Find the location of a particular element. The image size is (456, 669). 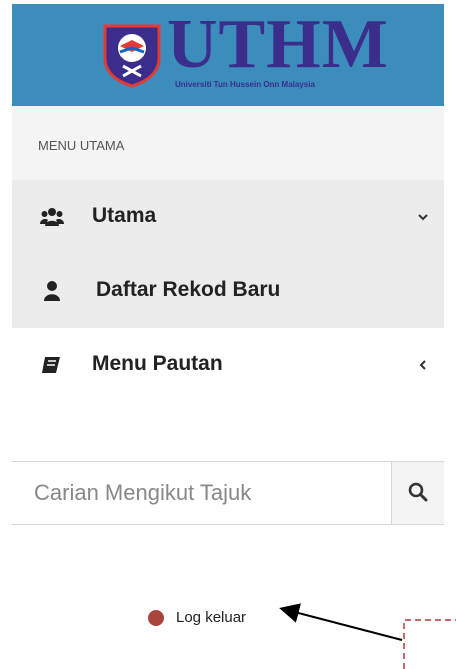

search-input is located at coordinates (192, 493).